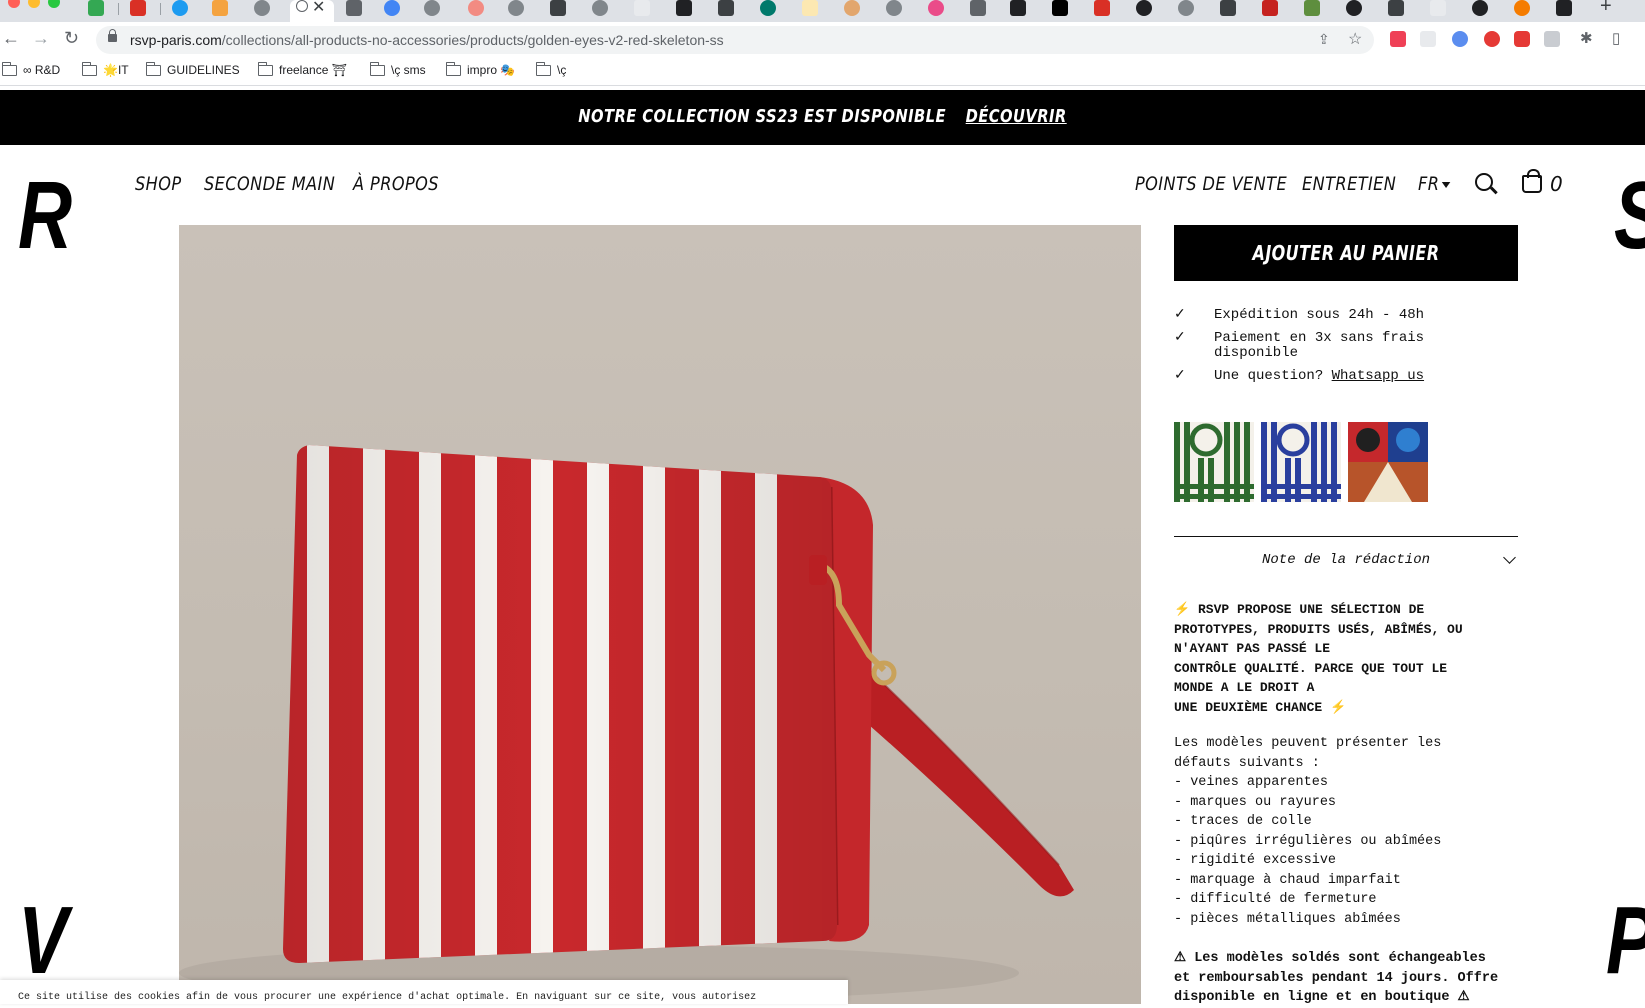  Describe the element at coordinates (397, 69) in the screenshot. I see `bookmark-folder: \ç sms` at that location.